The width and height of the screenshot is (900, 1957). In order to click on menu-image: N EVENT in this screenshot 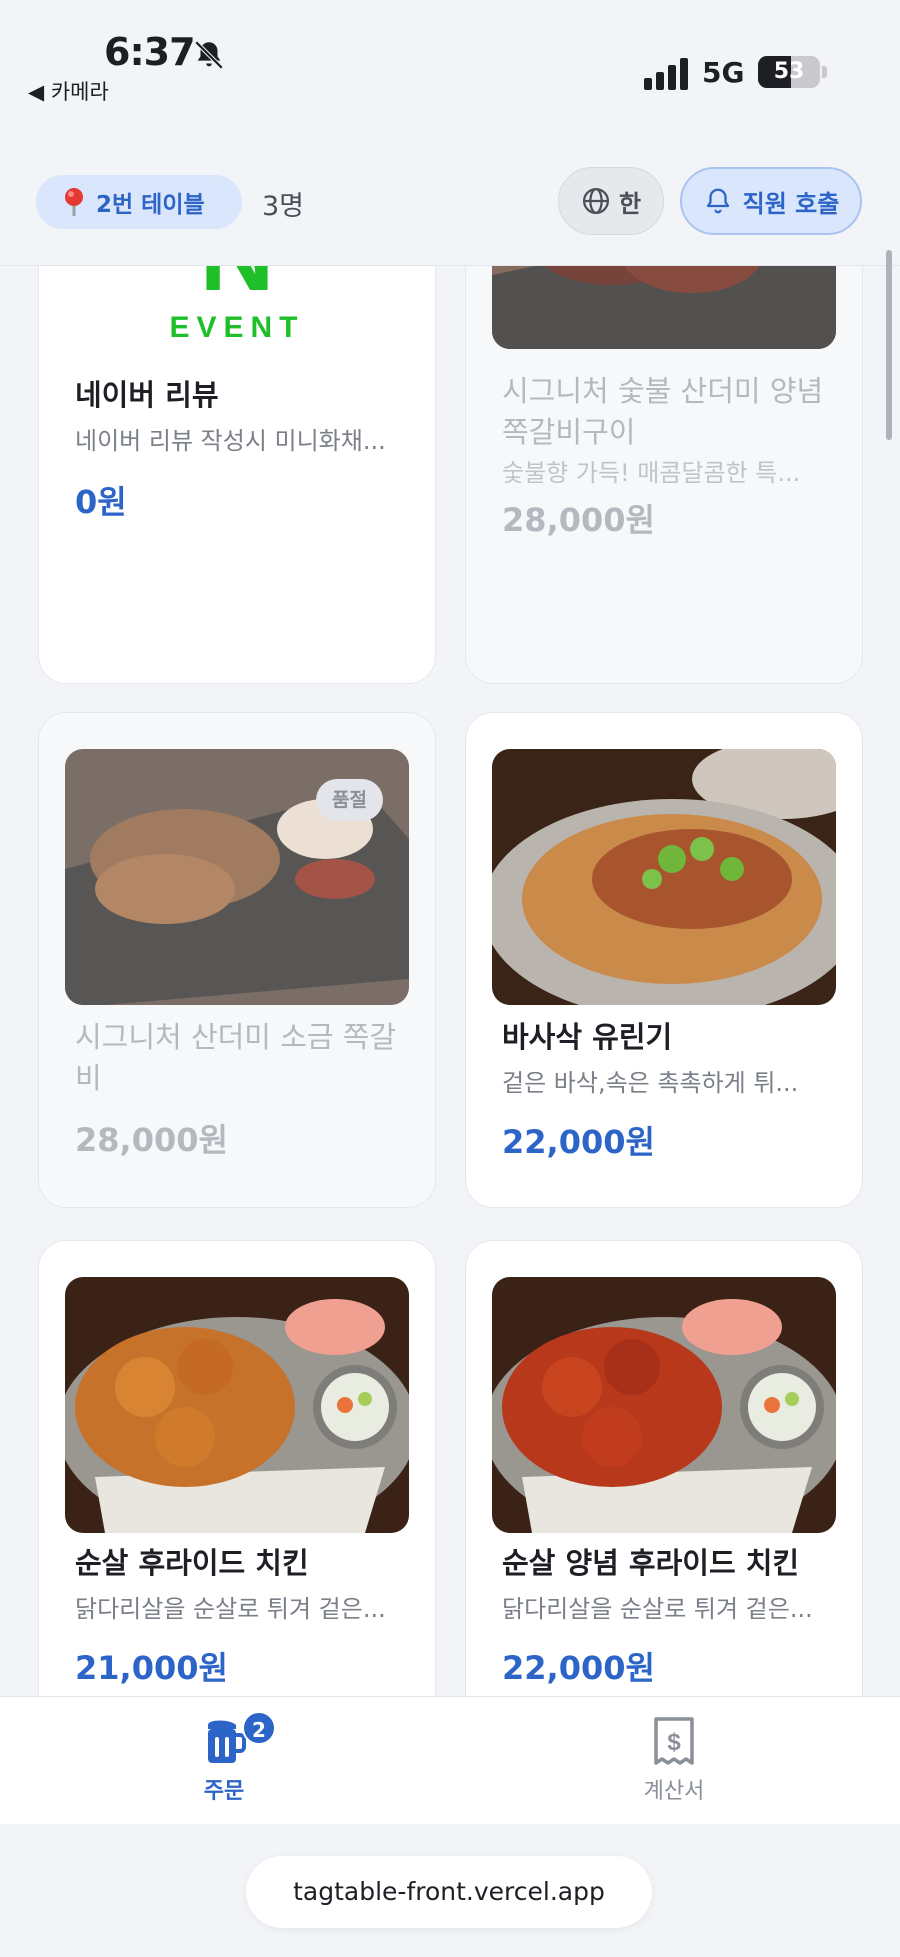, I will do `click(237, 307)`.